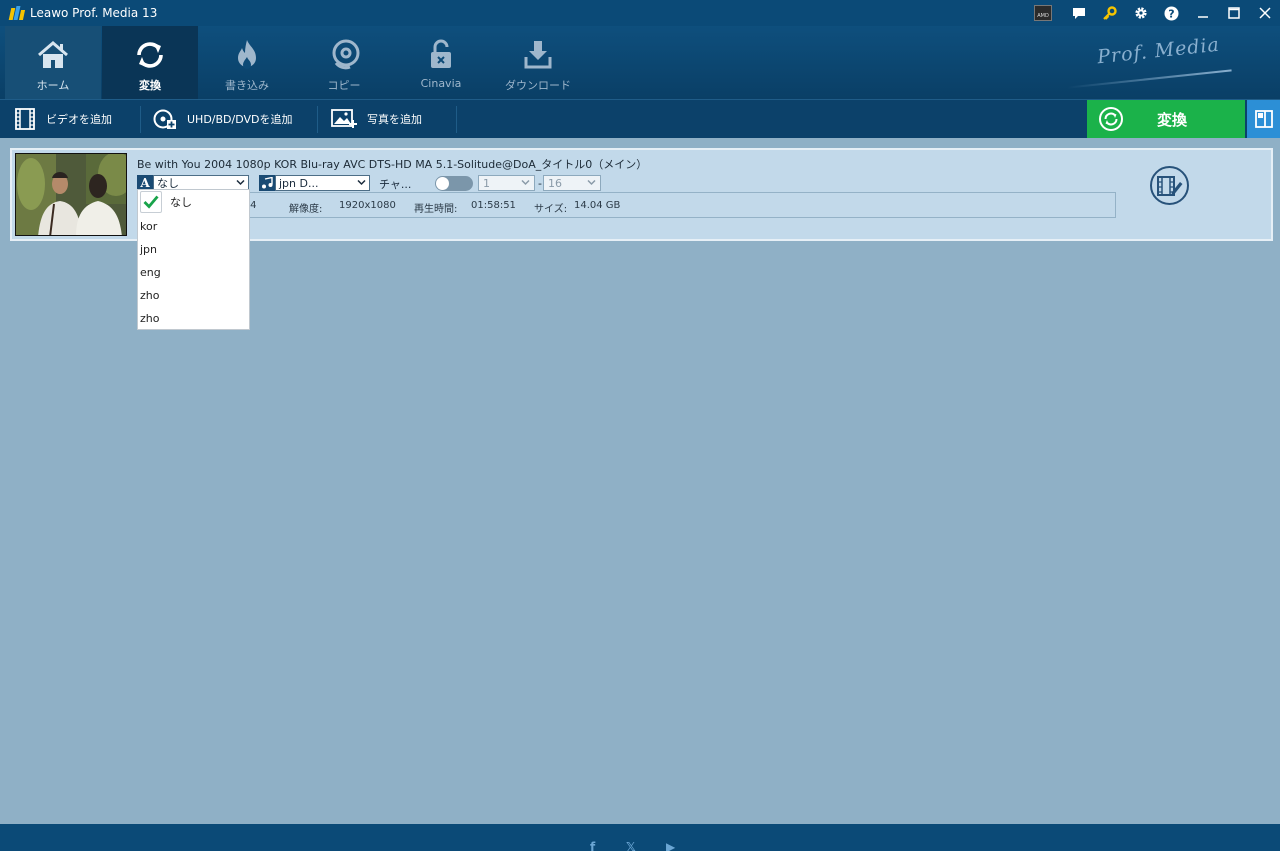  What do you see at coordinates (592, 845) in the screenshot?
I see `facebook-icon: f` at bounding box center [592, 845].